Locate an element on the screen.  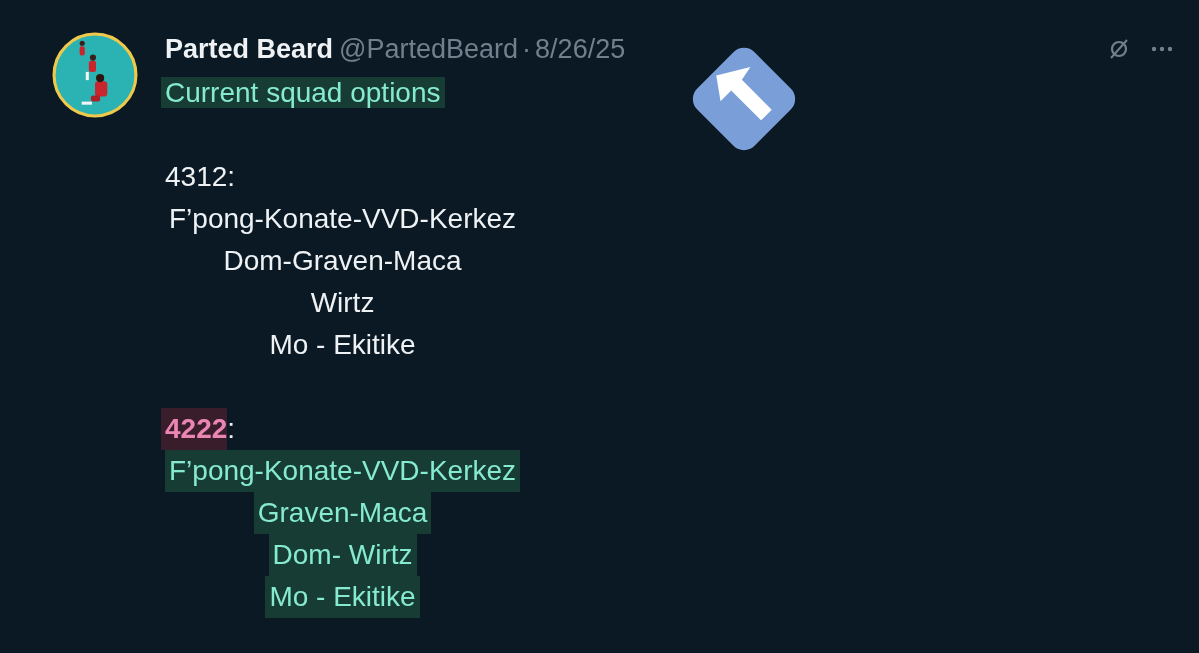
post-date: 8/26/25 is located at coordinates (580, 49).